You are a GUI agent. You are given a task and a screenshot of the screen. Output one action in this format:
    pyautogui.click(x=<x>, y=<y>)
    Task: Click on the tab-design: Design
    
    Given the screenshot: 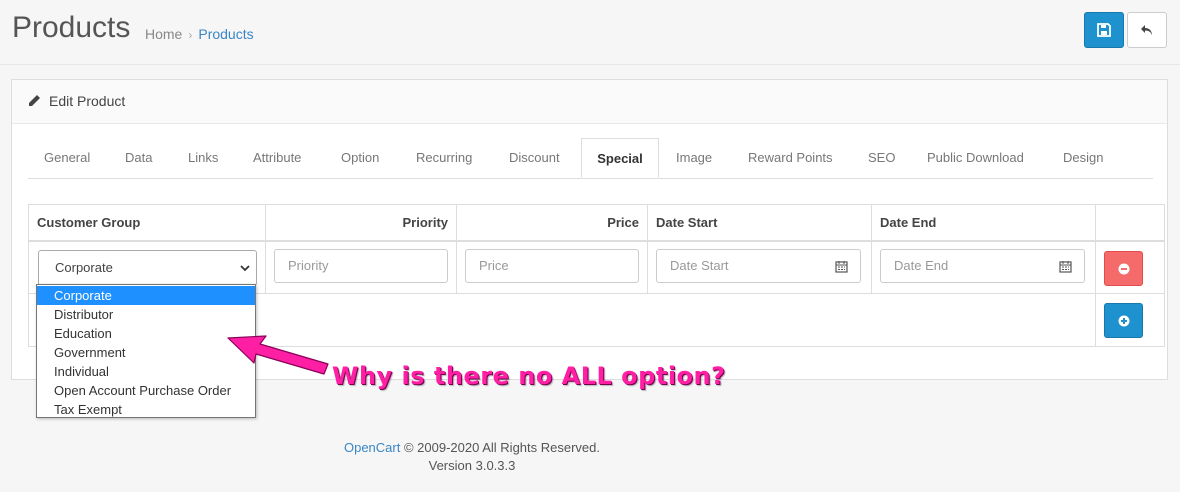 What is the action you would take?
    pyautogui.click(x=1083, y=158)
    